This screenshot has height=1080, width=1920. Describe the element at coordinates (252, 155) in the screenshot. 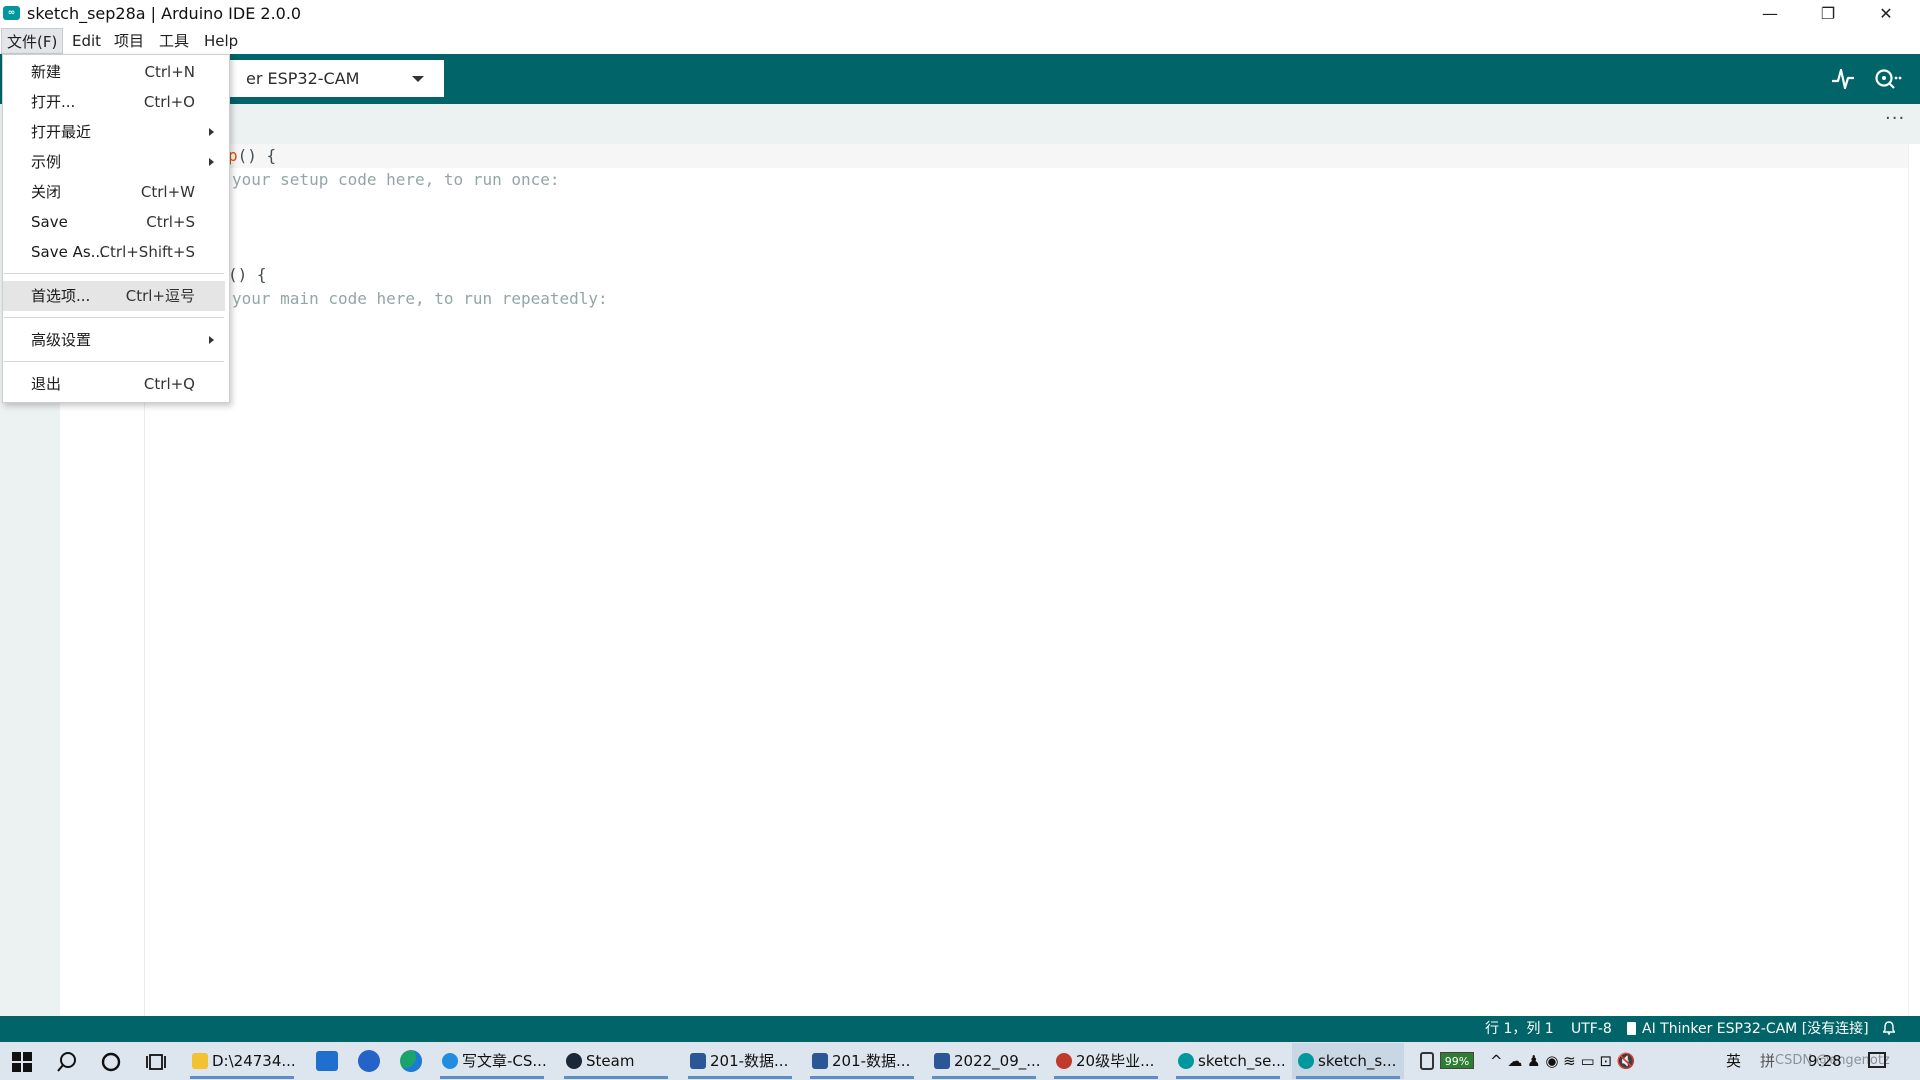

I see `code-line-1: p() {` at that location.